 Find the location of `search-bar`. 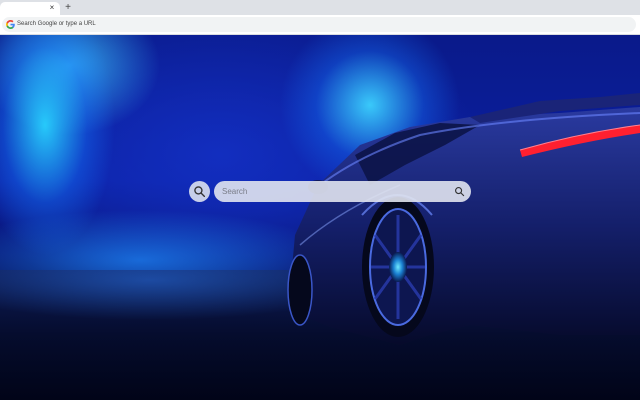

search-bar is located at coordinates (342, 191).